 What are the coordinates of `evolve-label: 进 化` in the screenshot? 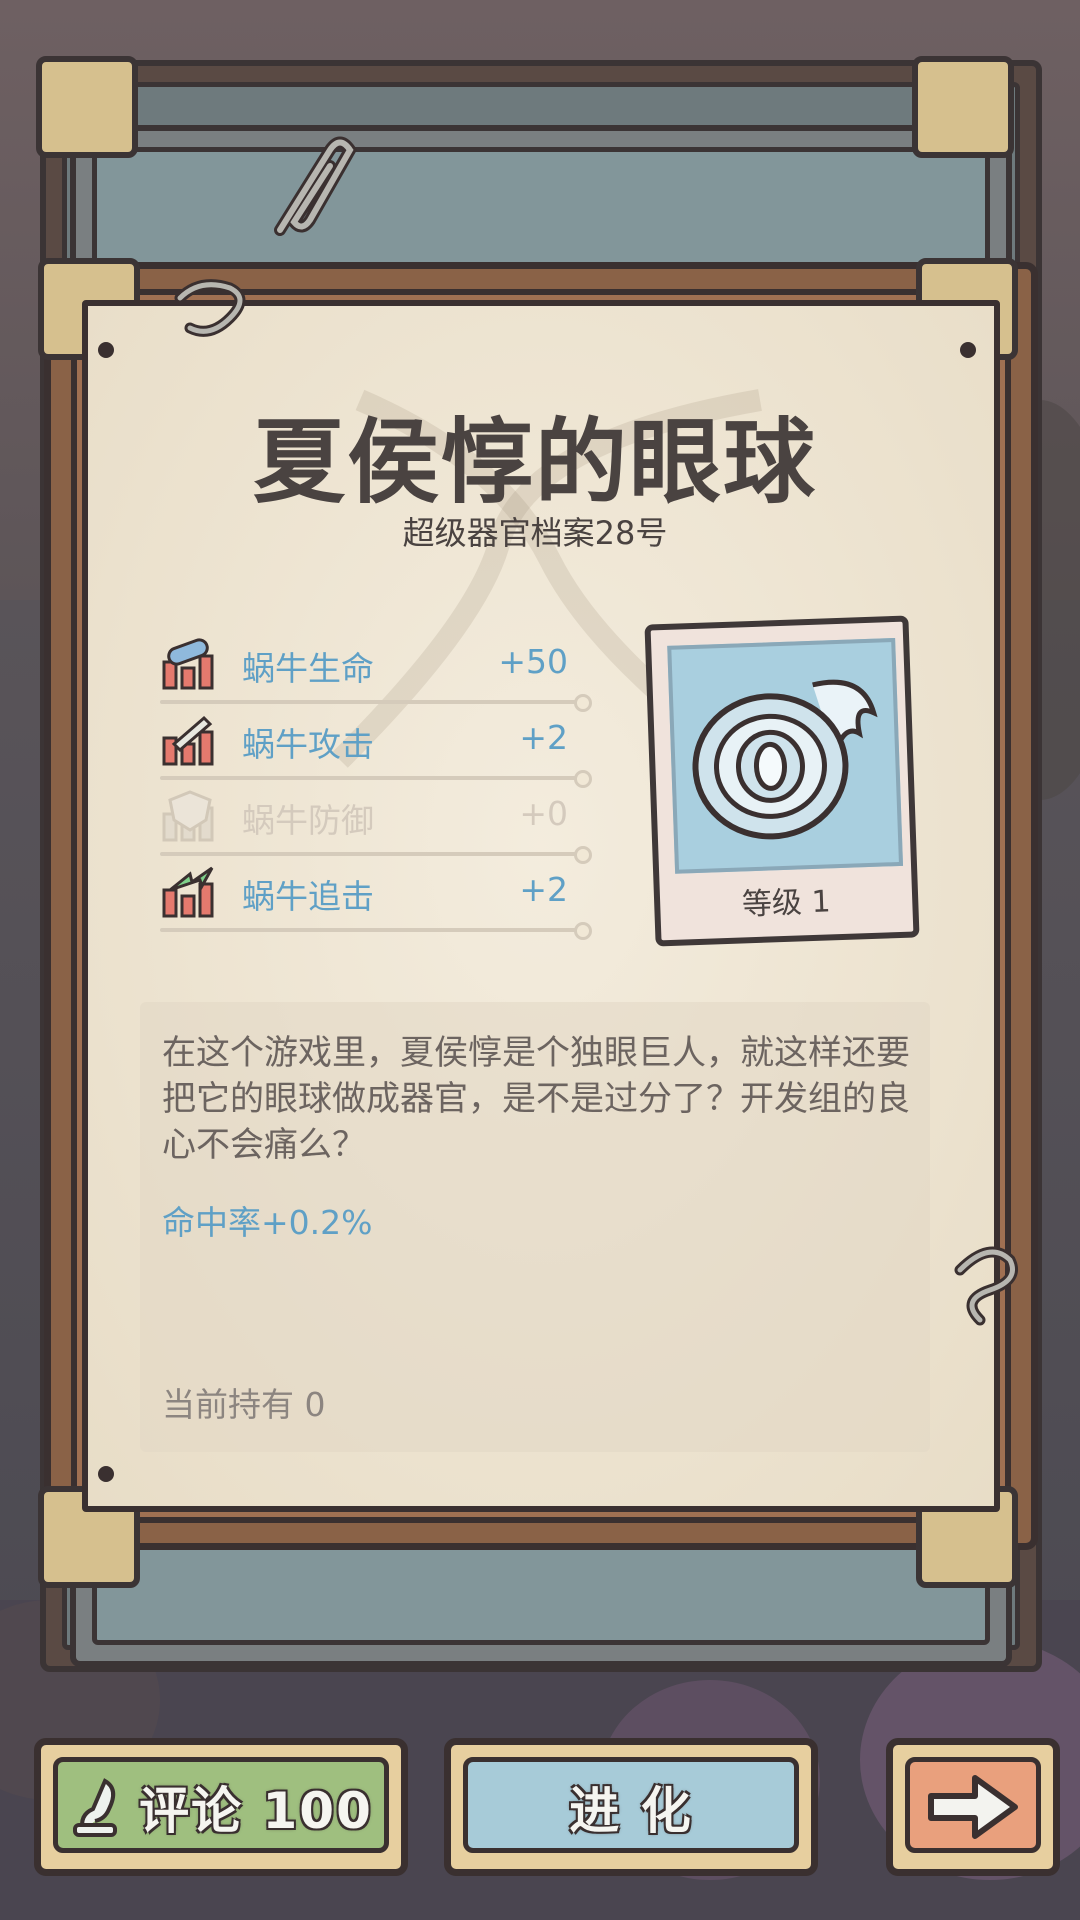 It's located at (631, 1811).